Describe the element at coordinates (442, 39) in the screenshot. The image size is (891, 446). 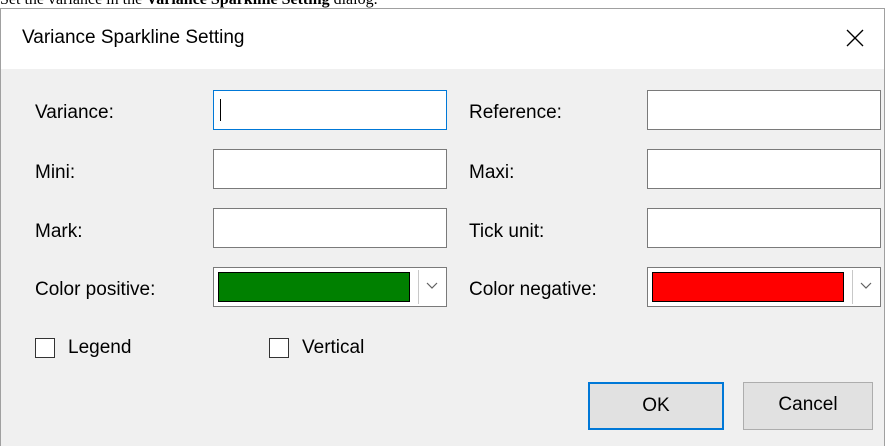
I see `dialog-titlebar: Variance Sparkline Setting` at that location.